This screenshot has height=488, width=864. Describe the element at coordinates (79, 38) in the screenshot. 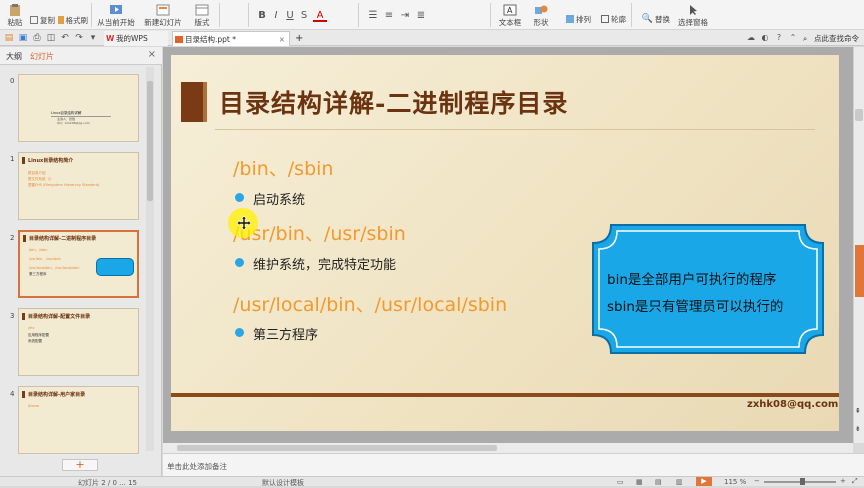

I see `redo-icon: ↷` at that location.